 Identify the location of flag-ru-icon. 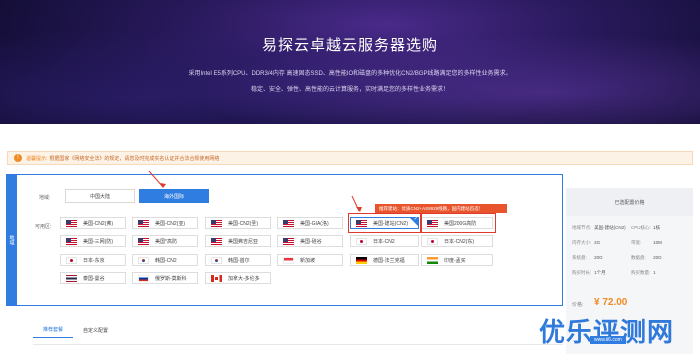
(143, 278).